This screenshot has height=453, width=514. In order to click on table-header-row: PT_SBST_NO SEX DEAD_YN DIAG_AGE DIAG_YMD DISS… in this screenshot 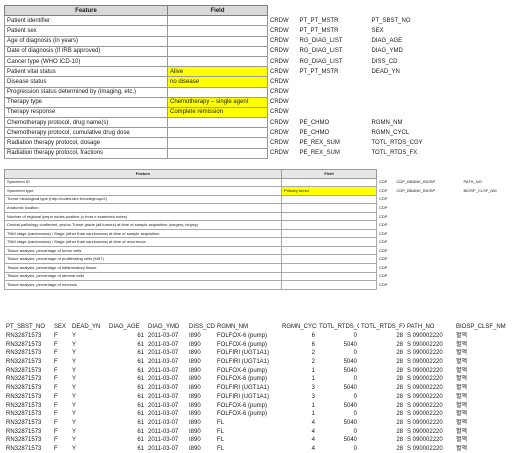, I will do `click(258, 327)`.